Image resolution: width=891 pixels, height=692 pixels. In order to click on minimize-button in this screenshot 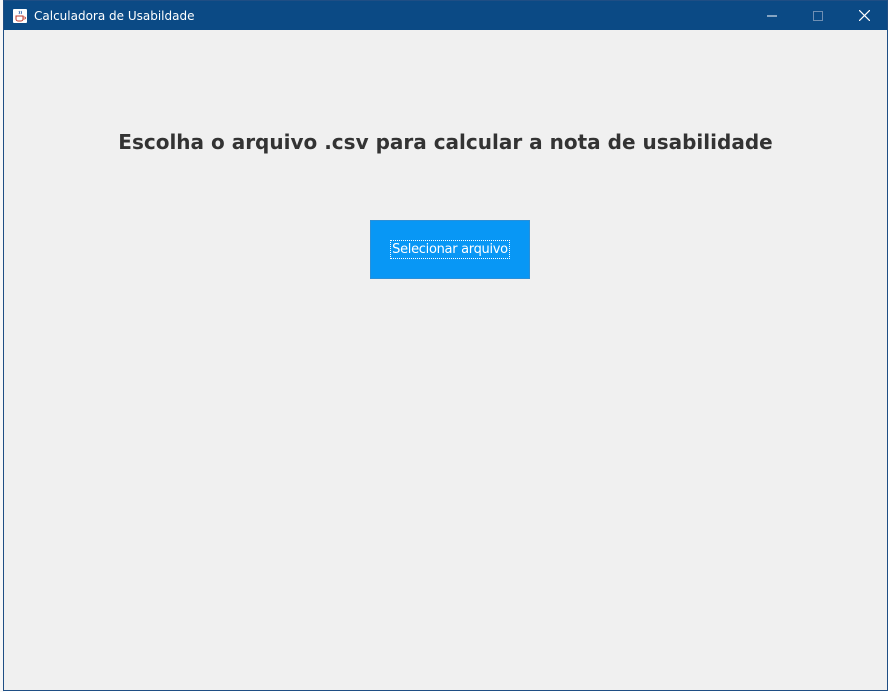, I will do `click(772, 15)`.